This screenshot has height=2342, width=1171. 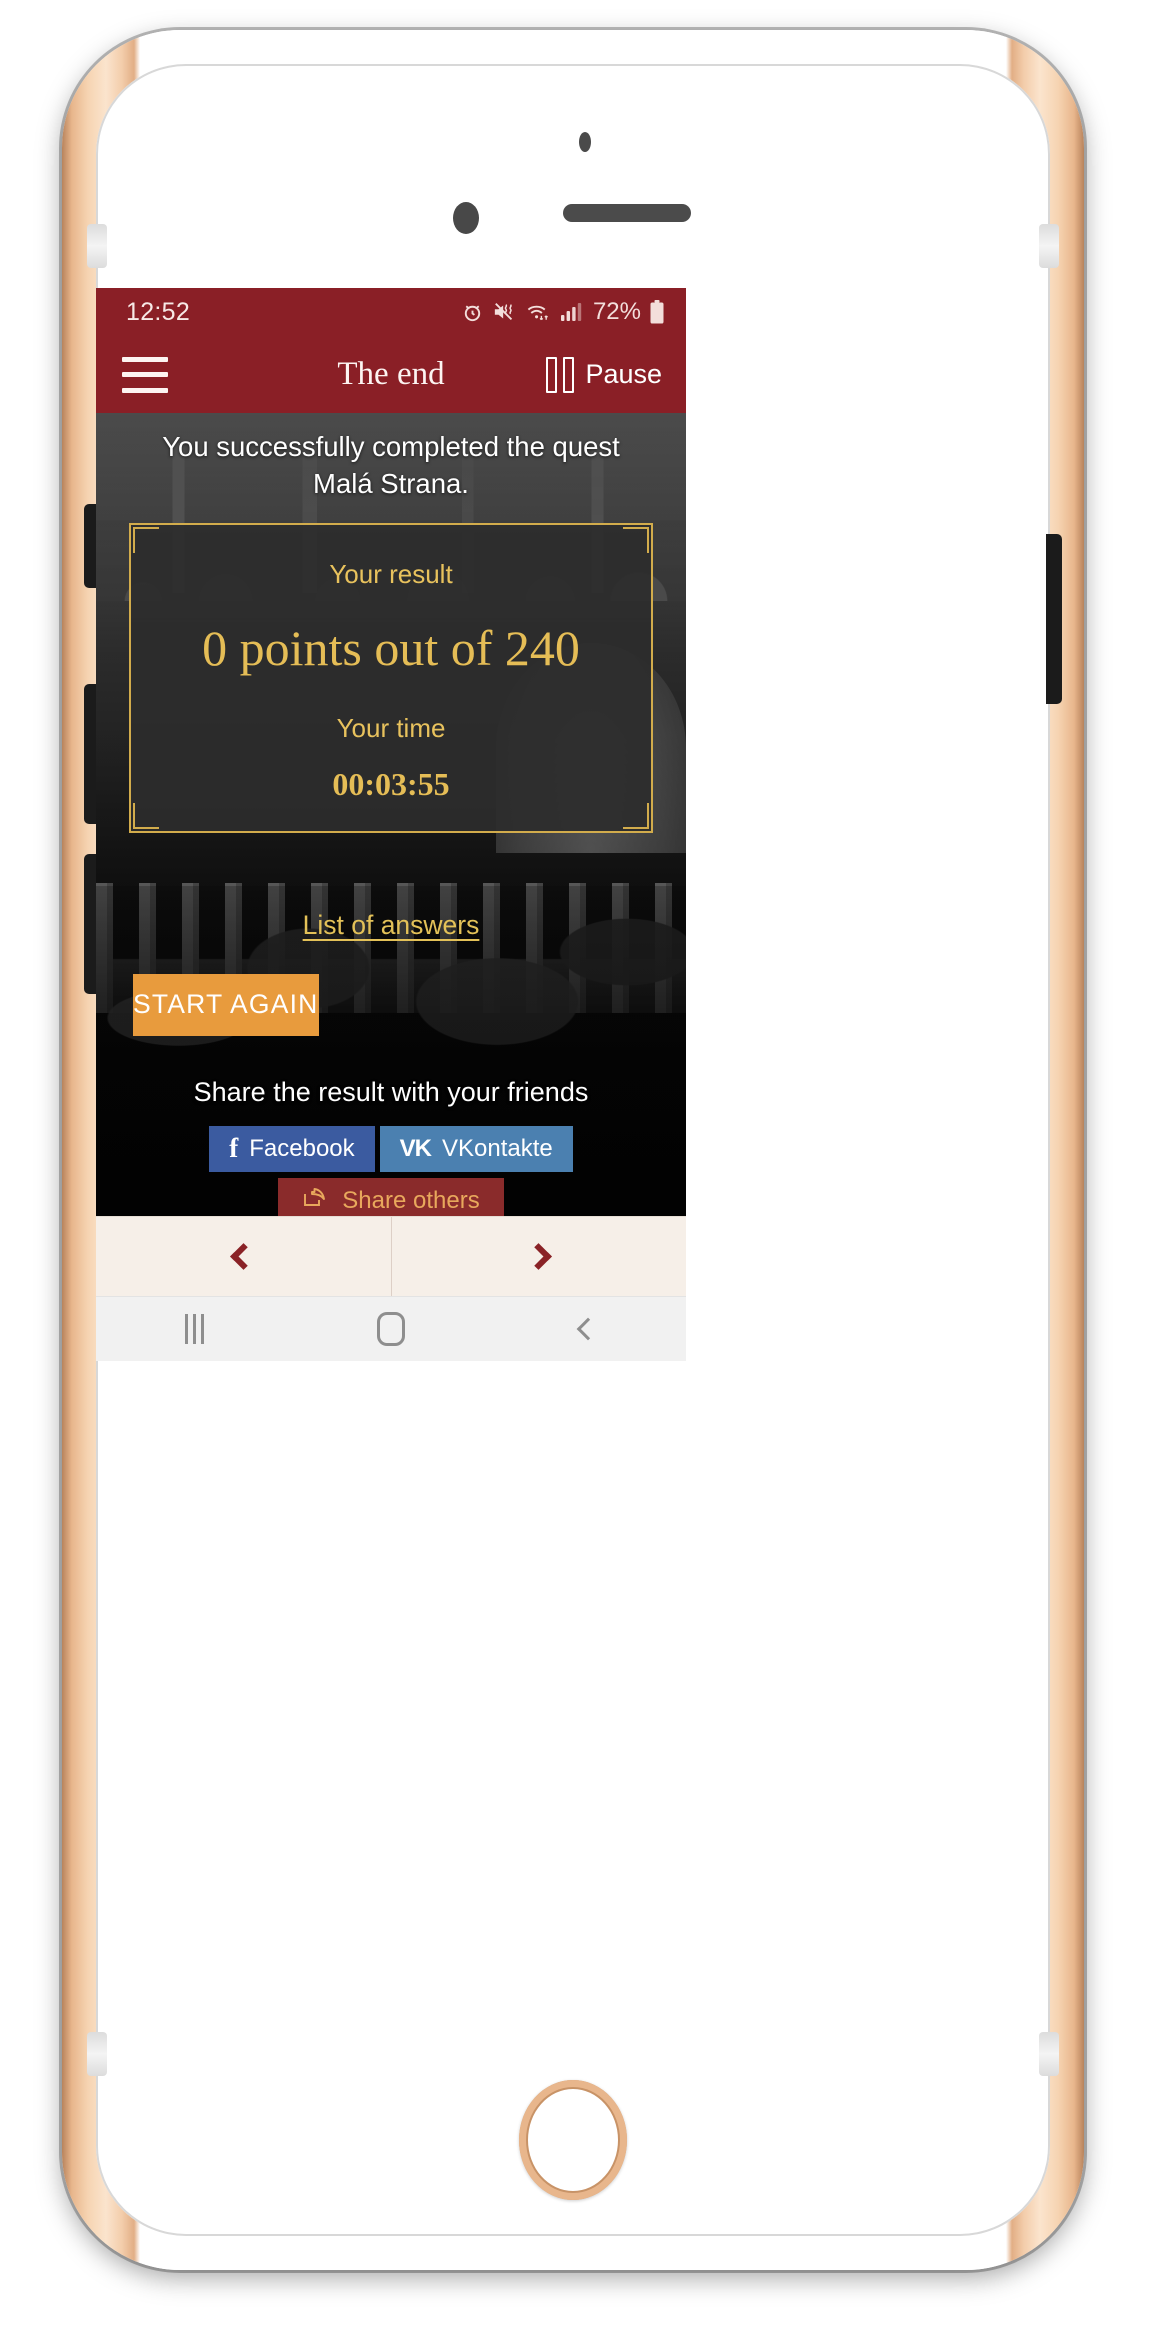 I want to click on list-of-answers-link: List of answers, so click(x=391, y=925).